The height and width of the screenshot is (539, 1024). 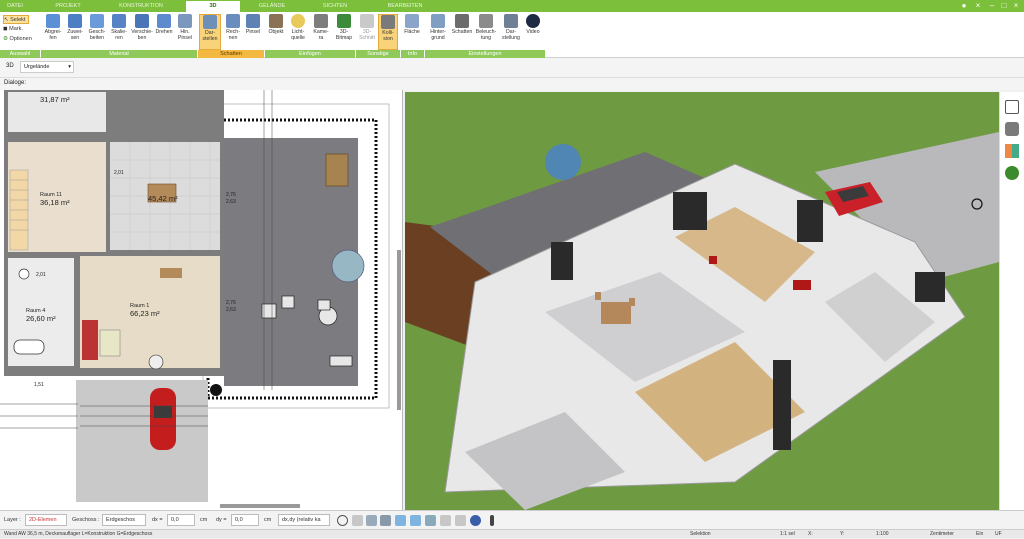 I want to click on kamera-button: Kame- ra, so click(x=321, y=32).